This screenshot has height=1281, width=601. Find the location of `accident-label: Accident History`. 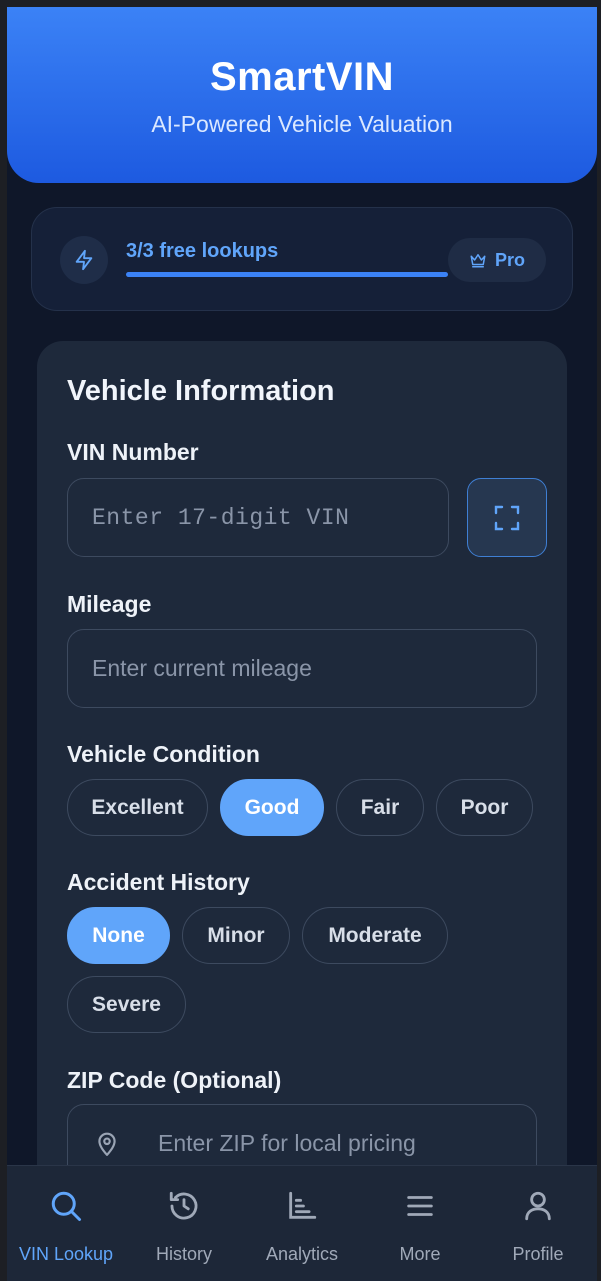

accident-label: Accident History is located at coordinates (158, 882).